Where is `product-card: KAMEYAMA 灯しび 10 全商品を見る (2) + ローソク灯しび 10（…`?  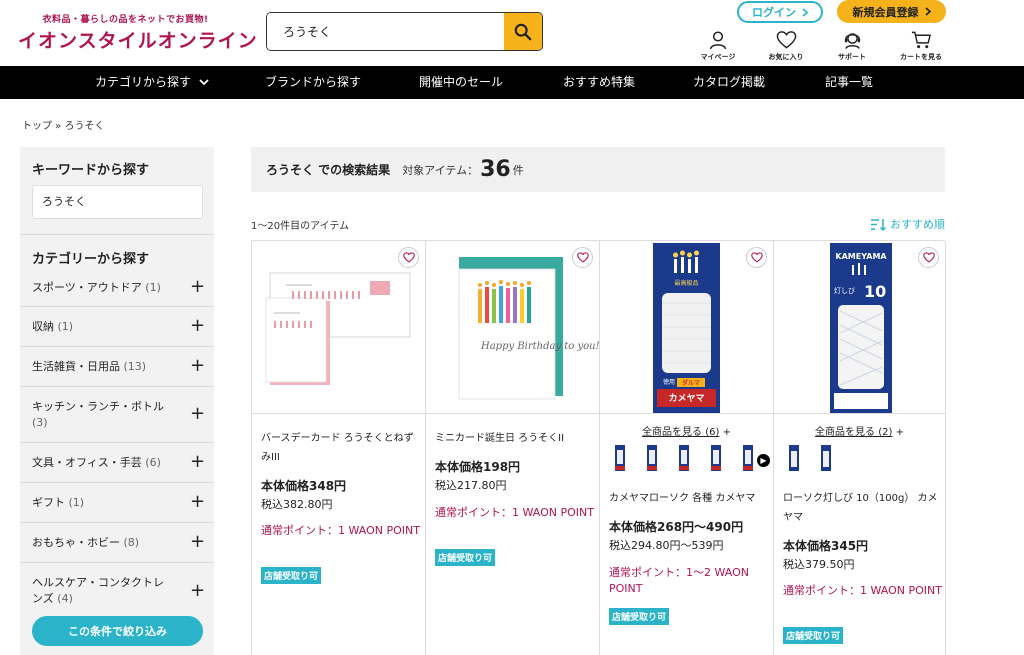 product-card: KAMEYAMA 灯しび 10 全商品を見る (2) + ローソク灯しび 10（… is located at coordinates (860, 448).